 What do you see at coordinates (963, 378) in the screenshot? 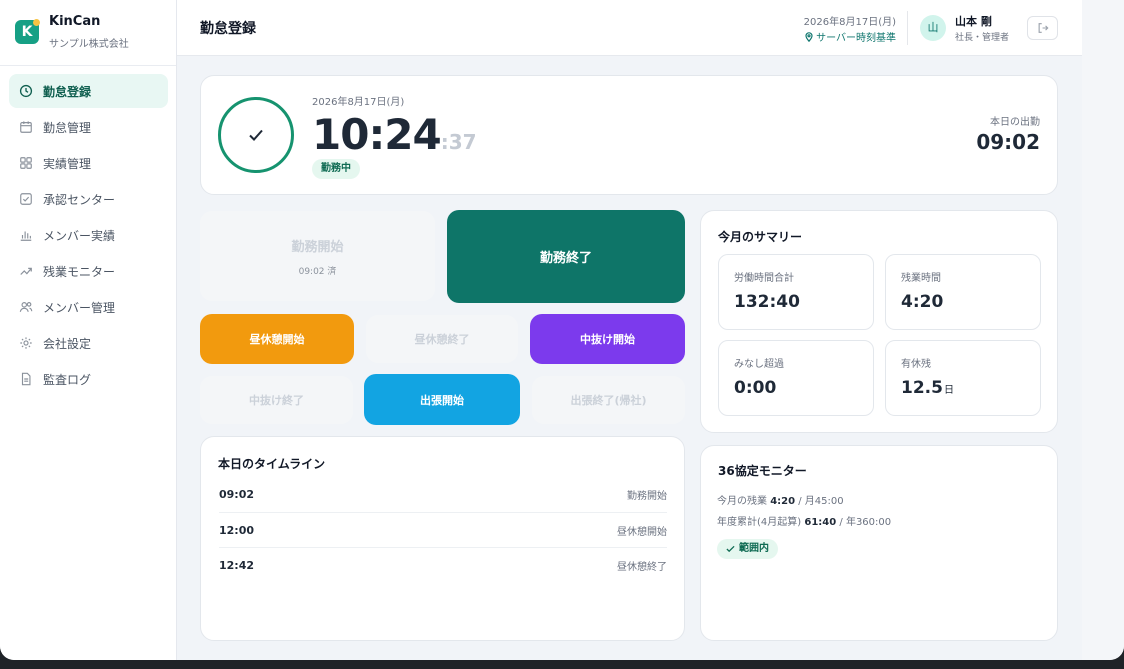
I see `stat-paid-leave: 有休残 12.5日` at bounding box center [963, 378].